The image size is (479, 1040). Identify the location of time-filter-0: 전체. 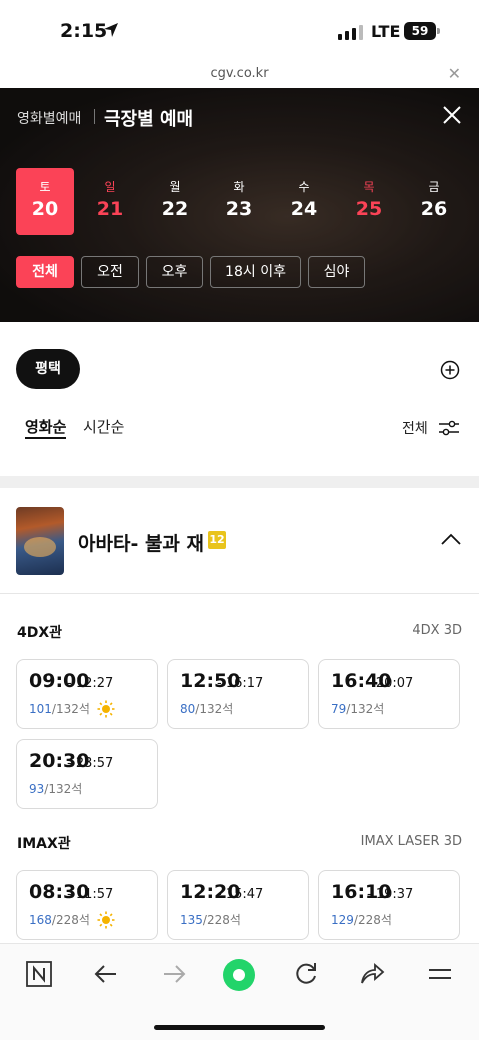
(45, 272).